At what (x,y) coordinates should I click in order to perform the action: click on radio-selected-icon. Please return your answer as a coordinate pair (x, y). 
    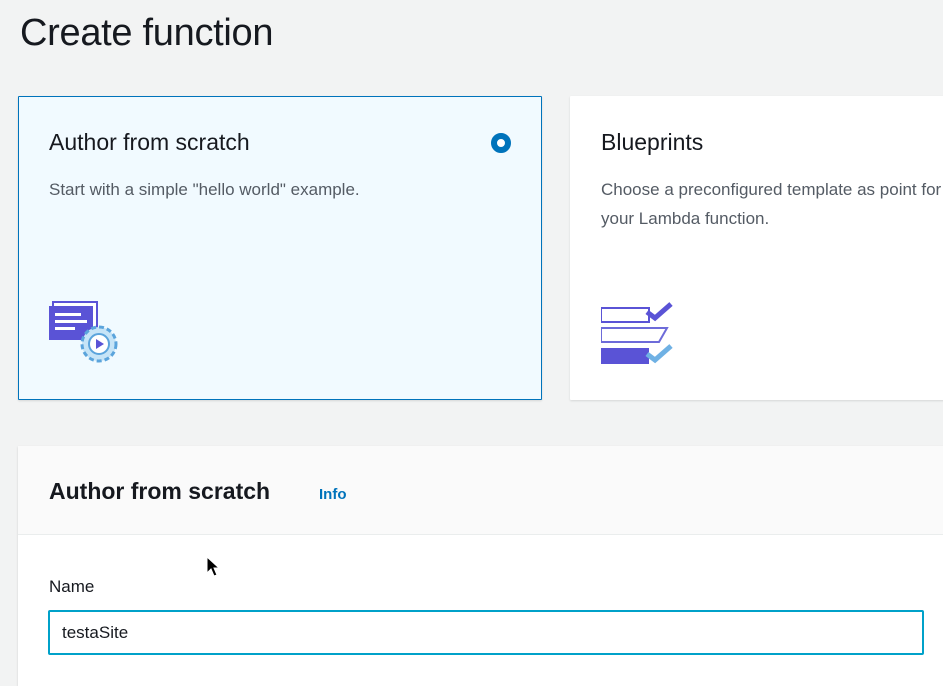
    Looking at the image, I should click on (501, 143).